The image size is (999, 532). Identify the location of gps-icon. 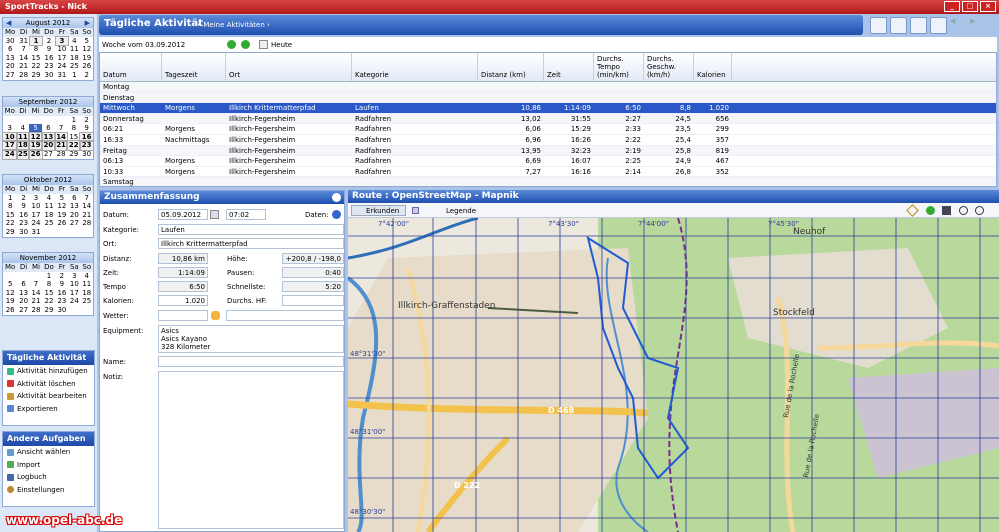
(963, 210).